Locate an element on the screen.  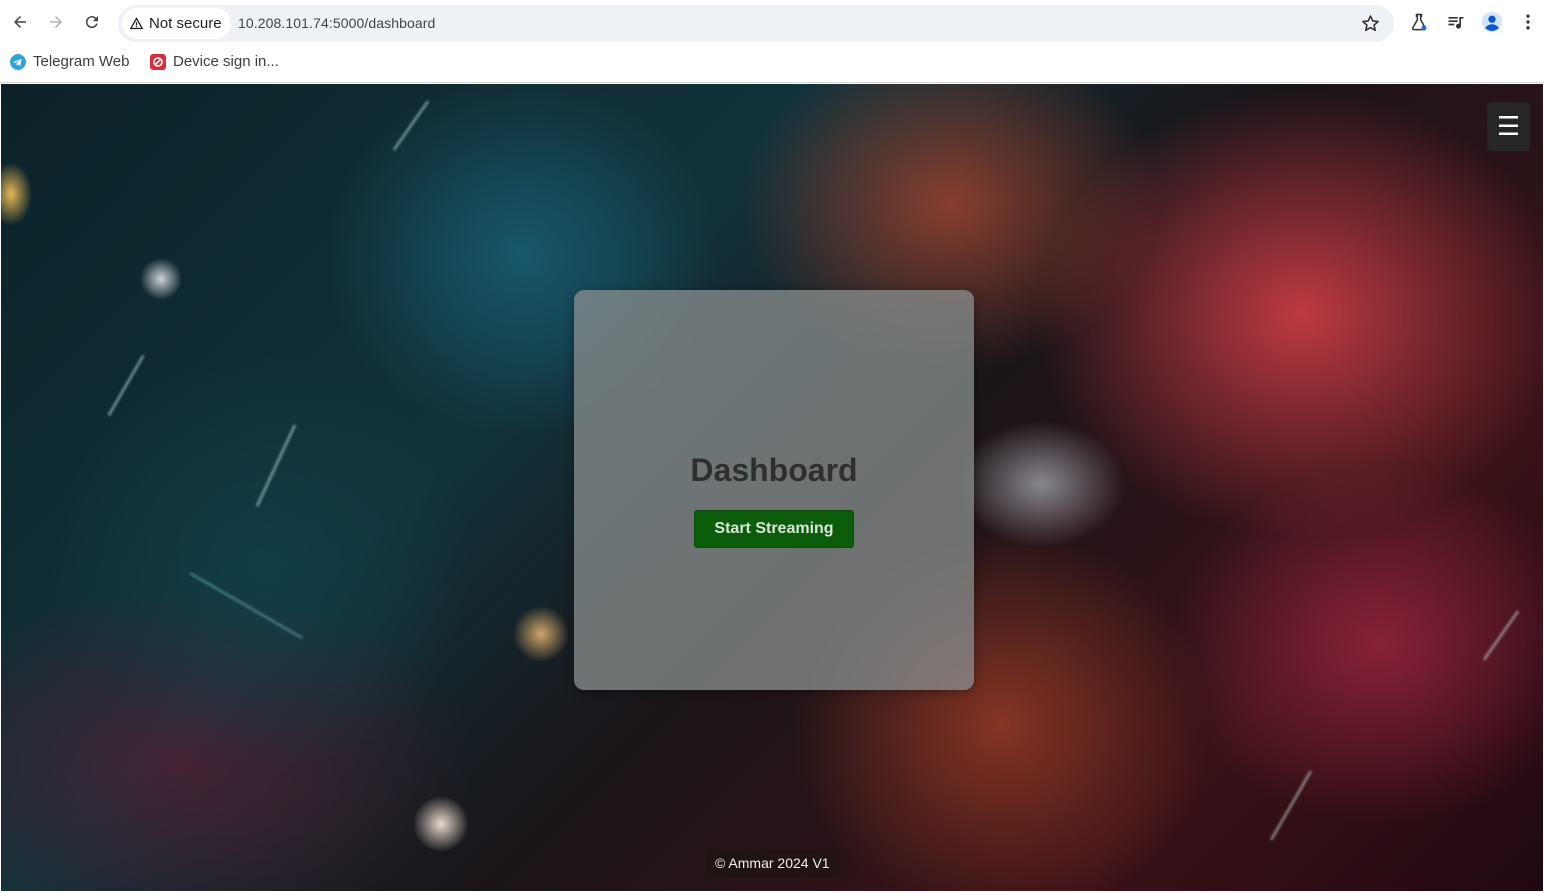
telegram-icon is located at coordinates (18, 61).